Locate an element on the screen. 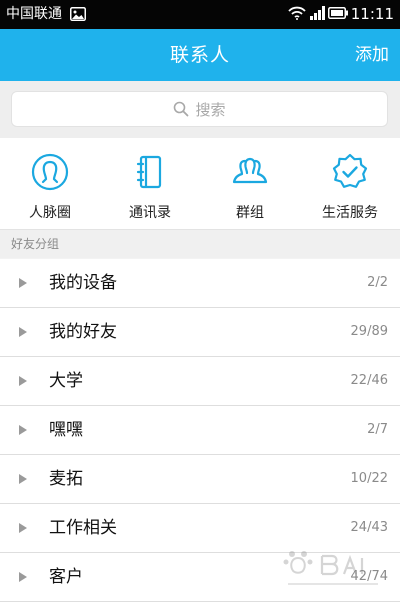  section-header: 好友分组 is located at coordinates (200, 244).